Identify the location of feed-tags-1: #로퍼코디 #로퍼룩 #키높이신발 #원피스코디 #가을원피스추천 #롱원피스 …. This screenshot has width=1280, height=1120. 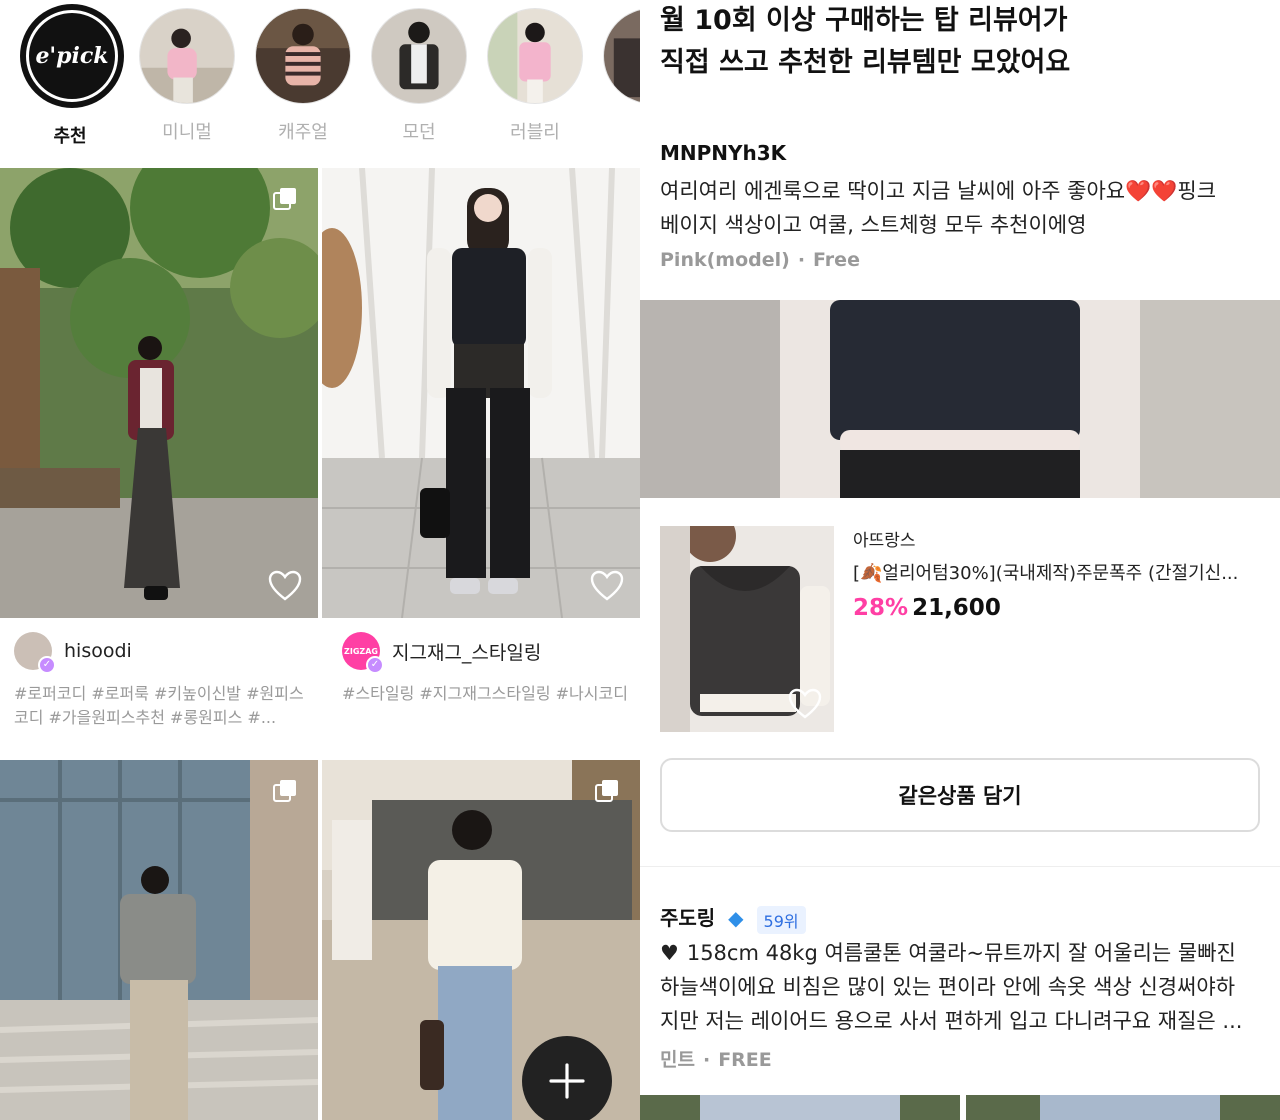
(164, 706).